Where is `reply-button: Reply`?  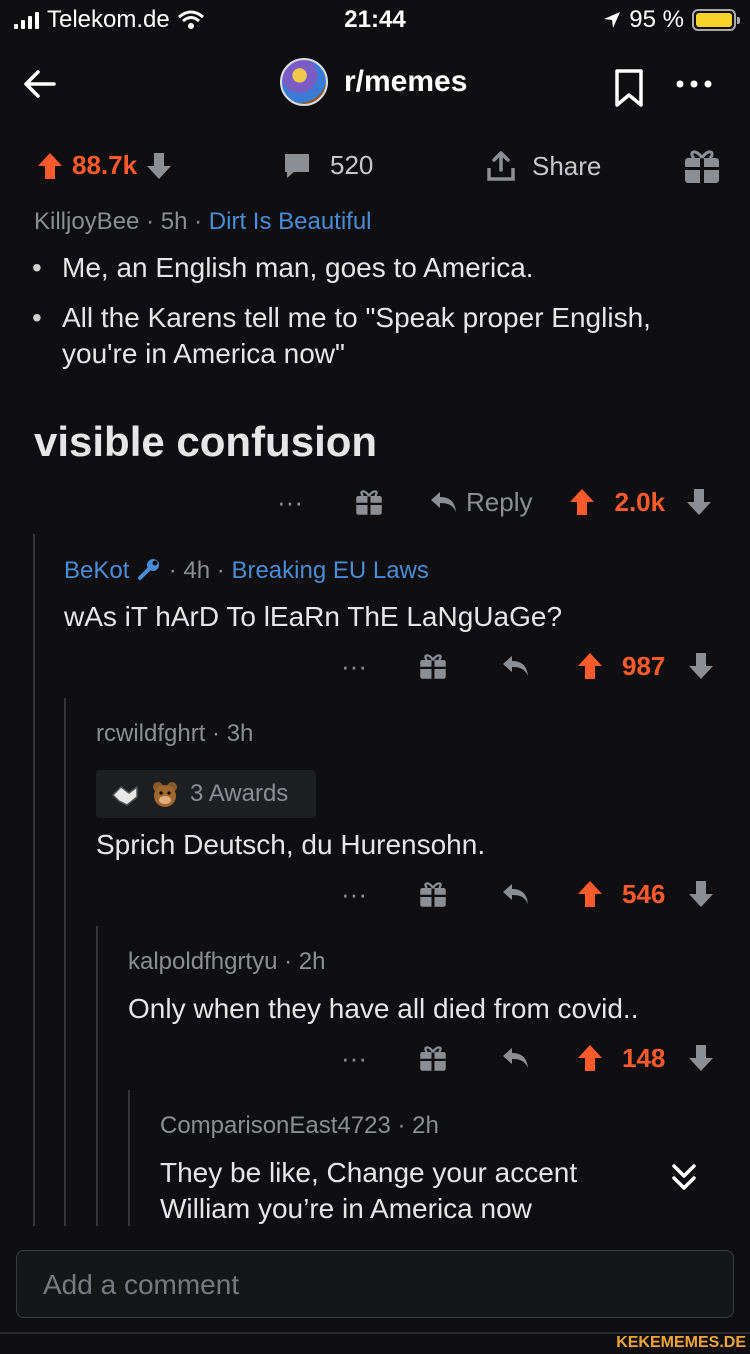 reply-button: Reply is located at coordinates (480, 502).